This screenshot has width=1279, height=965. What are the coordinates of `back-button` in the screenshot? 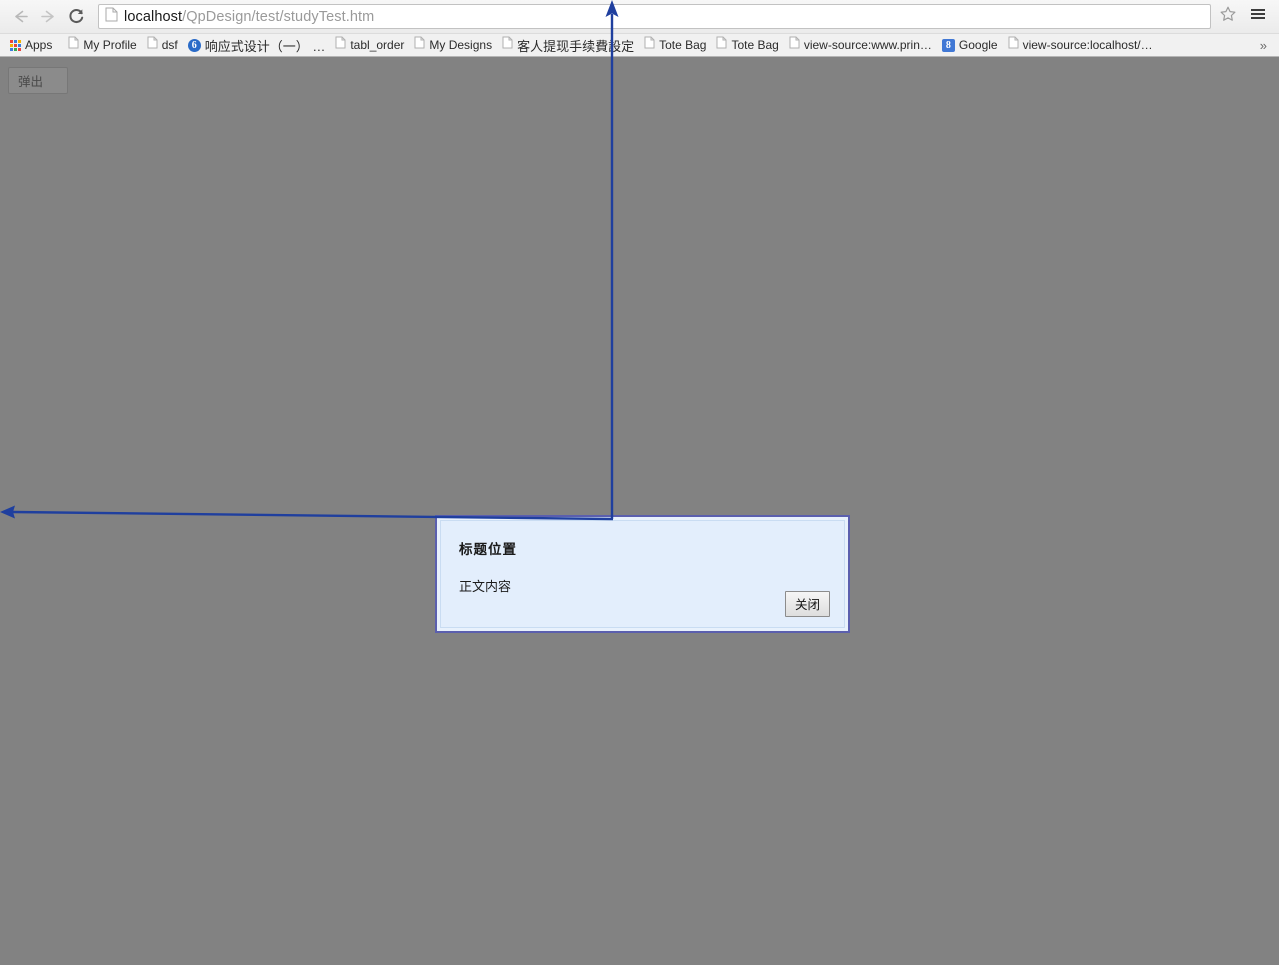 It's located at (20, 17).